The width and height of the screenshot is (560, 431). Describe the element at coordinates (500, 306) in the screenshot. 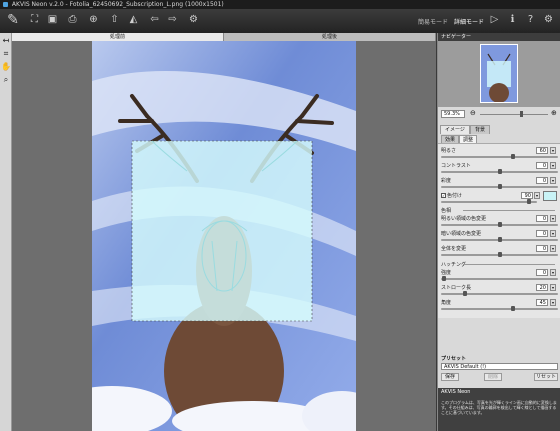

I see `param-angle: 角度 45 ▾` at that location.